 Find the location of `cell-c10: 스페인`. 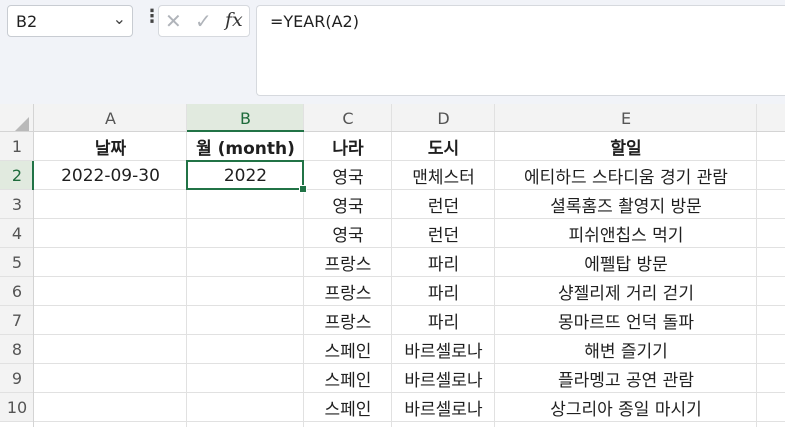

cell-c10: 스페인 is located at coordinates (348, 407).